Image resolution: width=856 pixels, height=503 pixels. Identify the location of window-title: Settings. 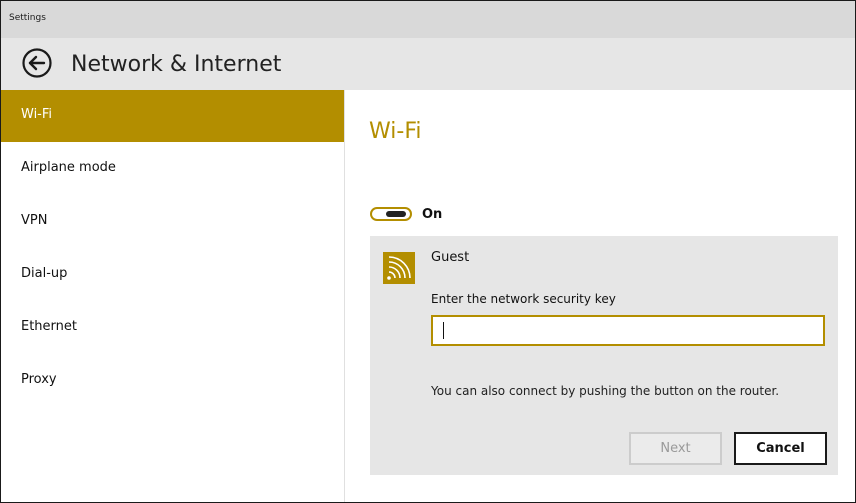
(27, 18).